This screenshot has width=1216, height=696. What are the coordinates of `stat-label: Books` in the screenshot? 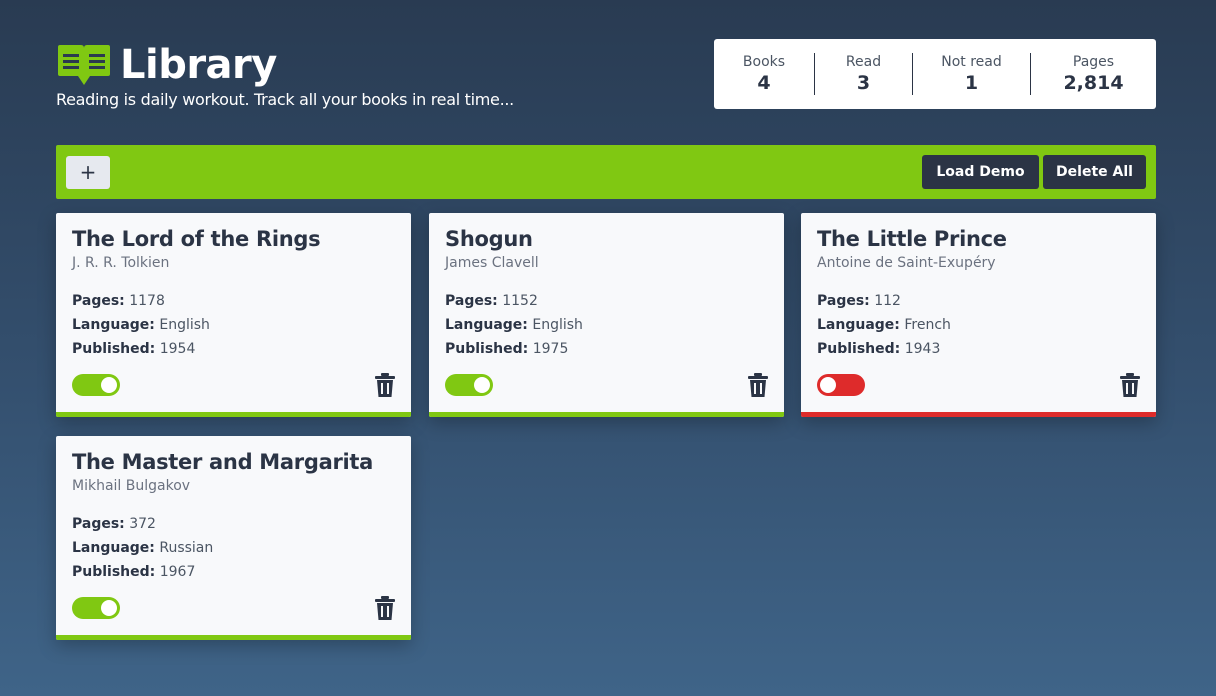 It's located at (764, 62).